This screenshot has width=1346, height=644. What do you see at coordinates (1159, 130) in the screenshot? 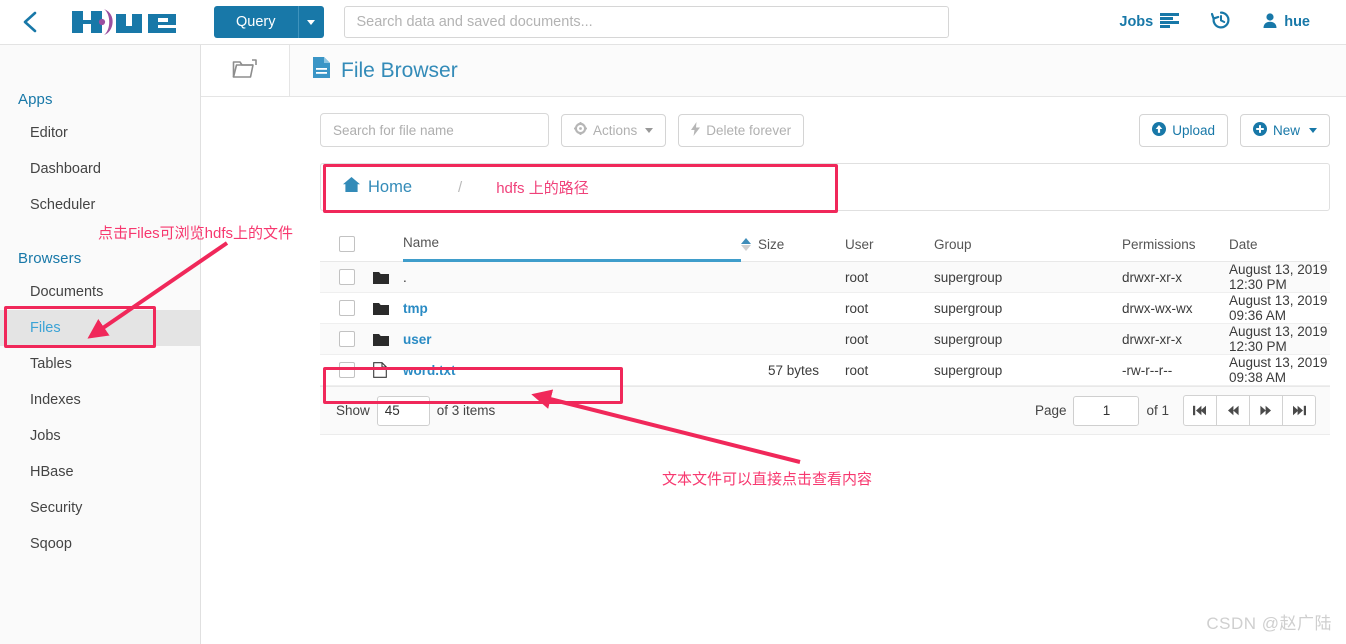
I see `upload-circle-icon` at bounding box center [1159, 130].